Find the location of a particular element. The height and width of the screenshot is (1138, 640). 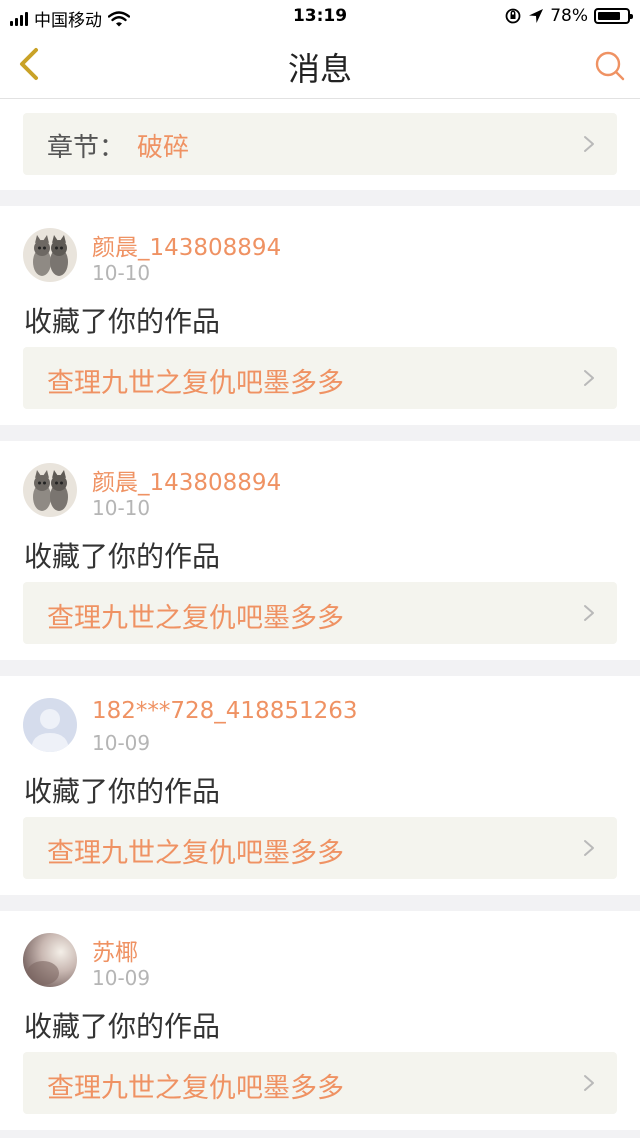

chapter-section: 章节： 破碎 is located at coordinates (320, 144).